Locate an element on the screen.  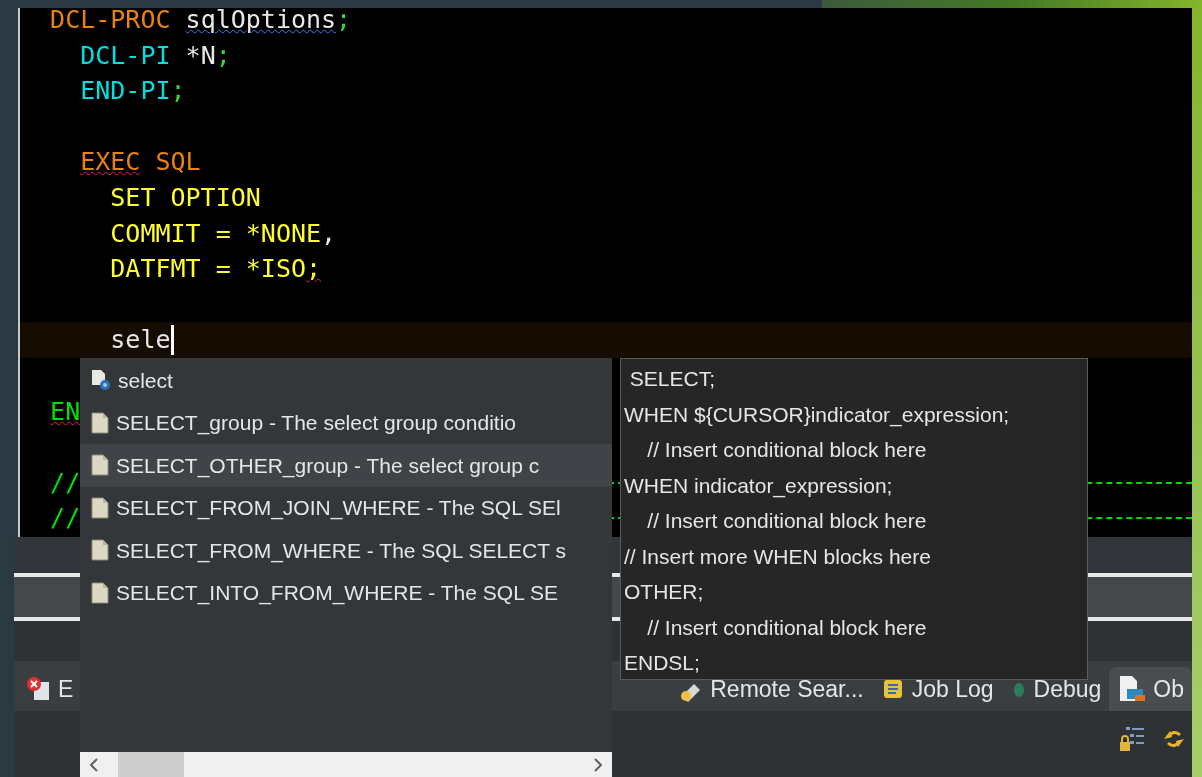
preview-line: WHEN indicator_expression; is located at coordinates (759, 486).